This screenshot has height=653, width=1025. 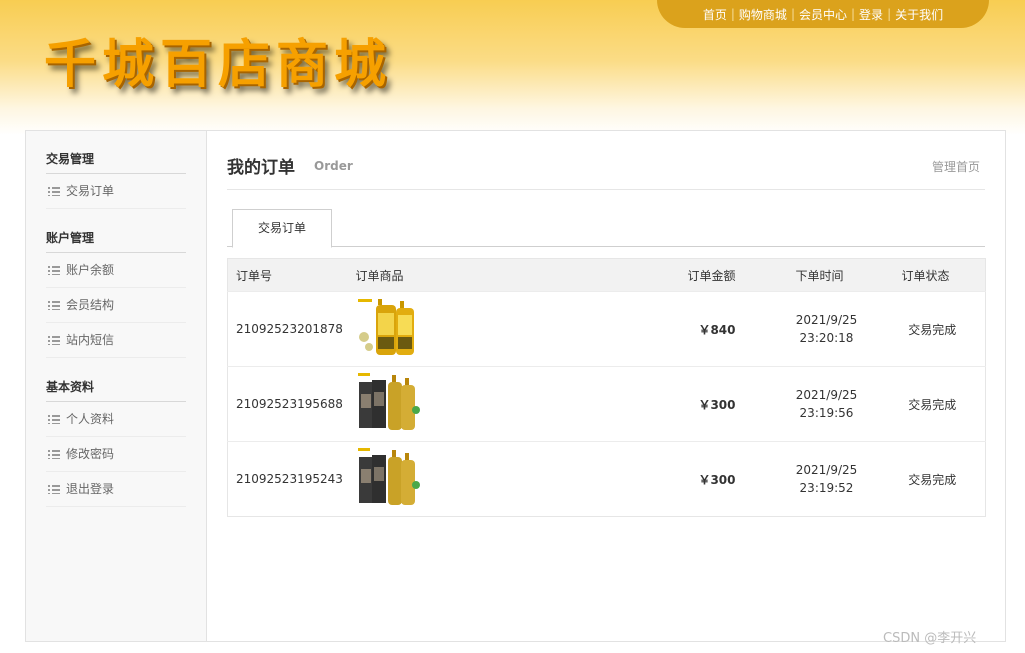 What do you see at coordinates (919, 14) in the screenshot?
I see `nav-about-link: 关于我们` at bounding box center [919, 14].